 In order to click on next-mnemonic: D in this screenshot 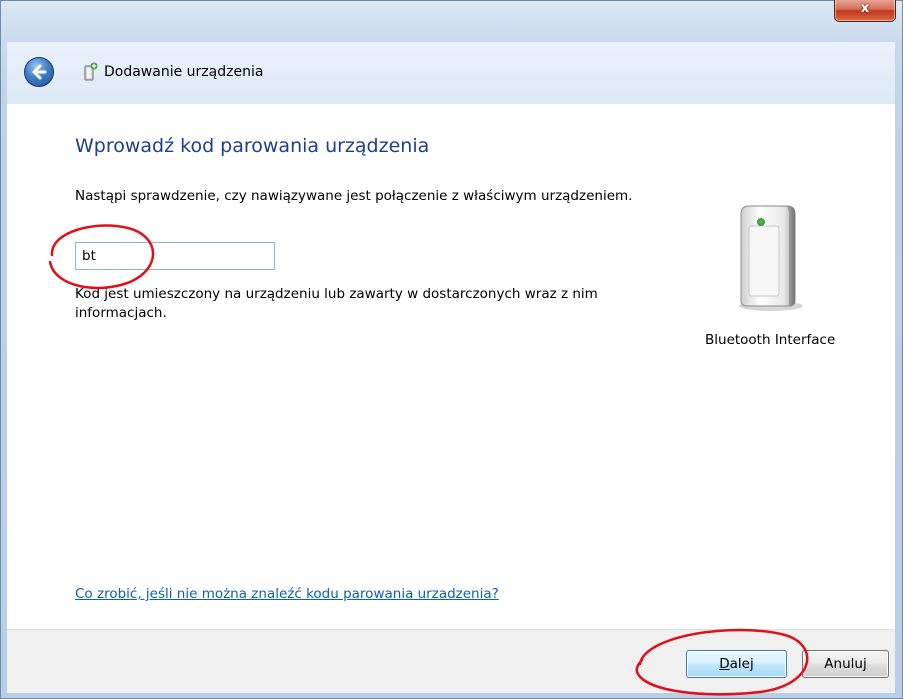, I will do `click(724, 664)`.